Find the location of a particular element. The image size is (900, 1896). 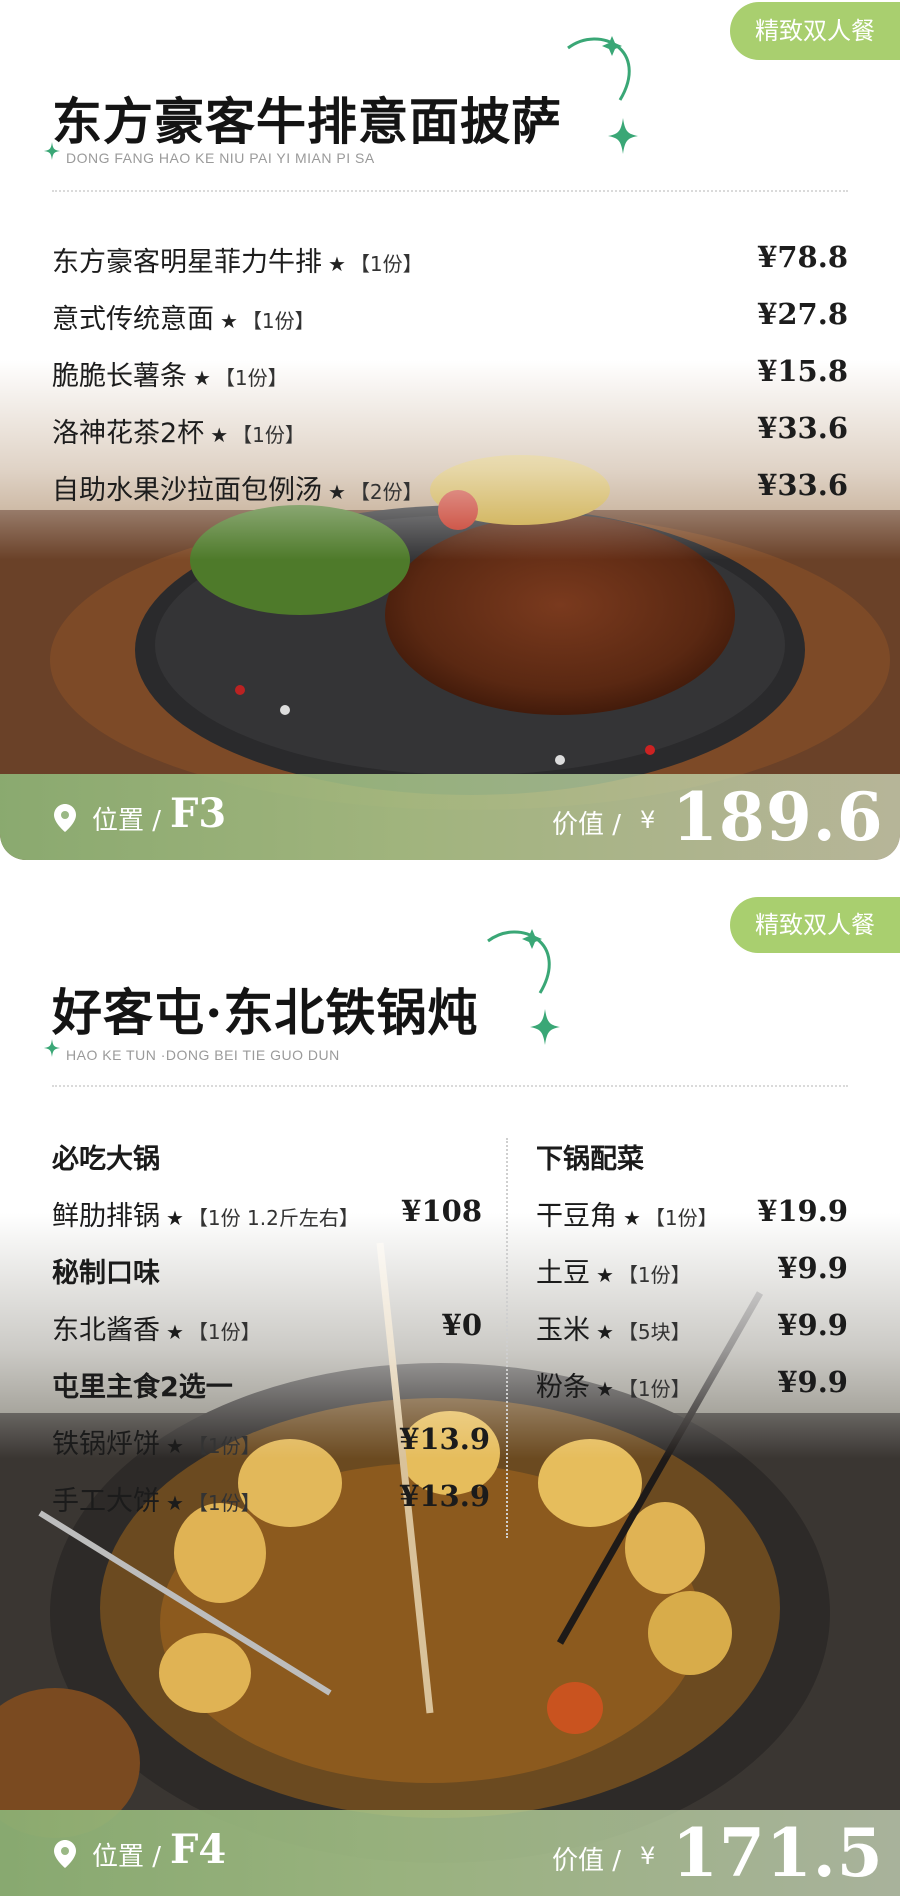

section-heading: 秘制口味 is located at coordinates (106, 1273).